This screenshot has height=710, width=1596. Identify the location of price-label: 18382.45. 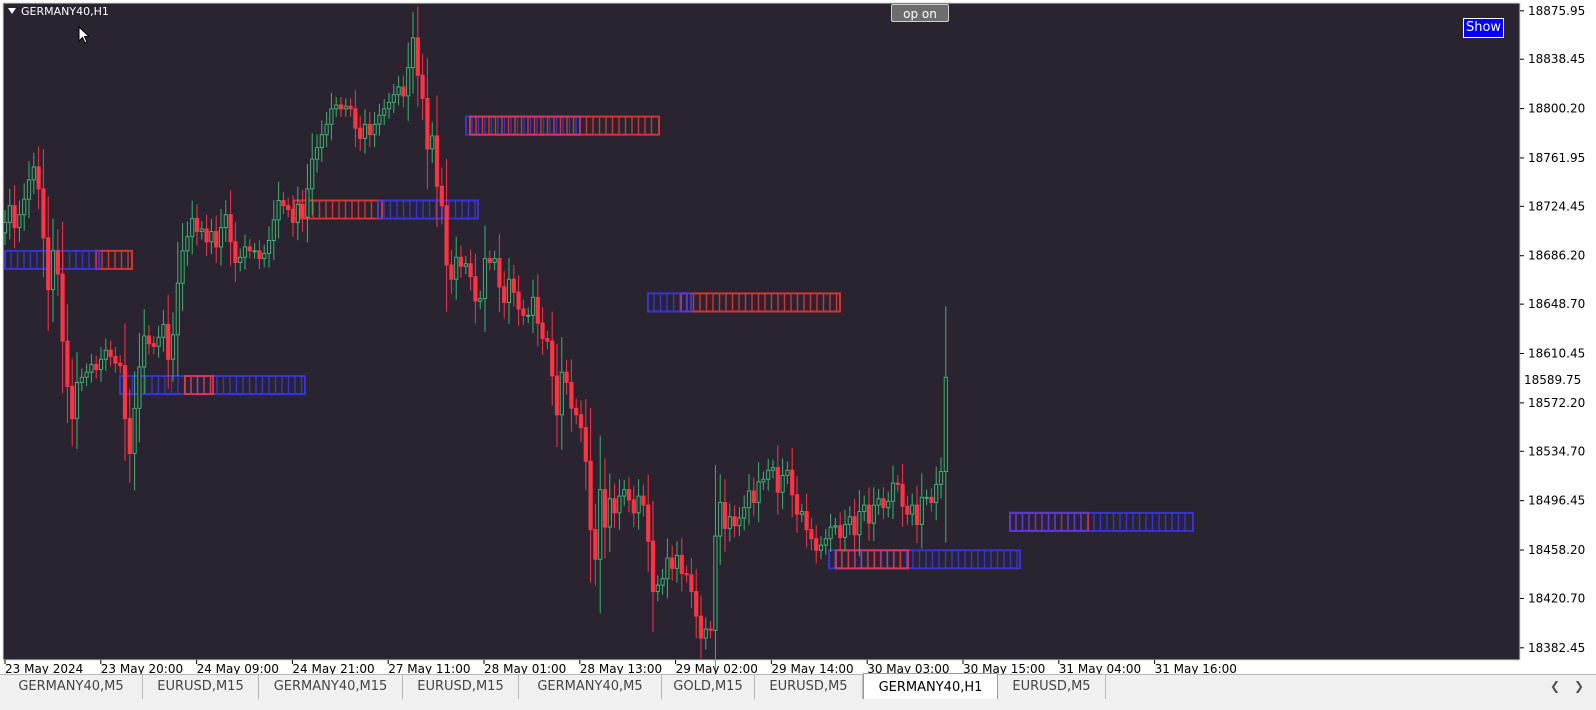
(1556, 648).